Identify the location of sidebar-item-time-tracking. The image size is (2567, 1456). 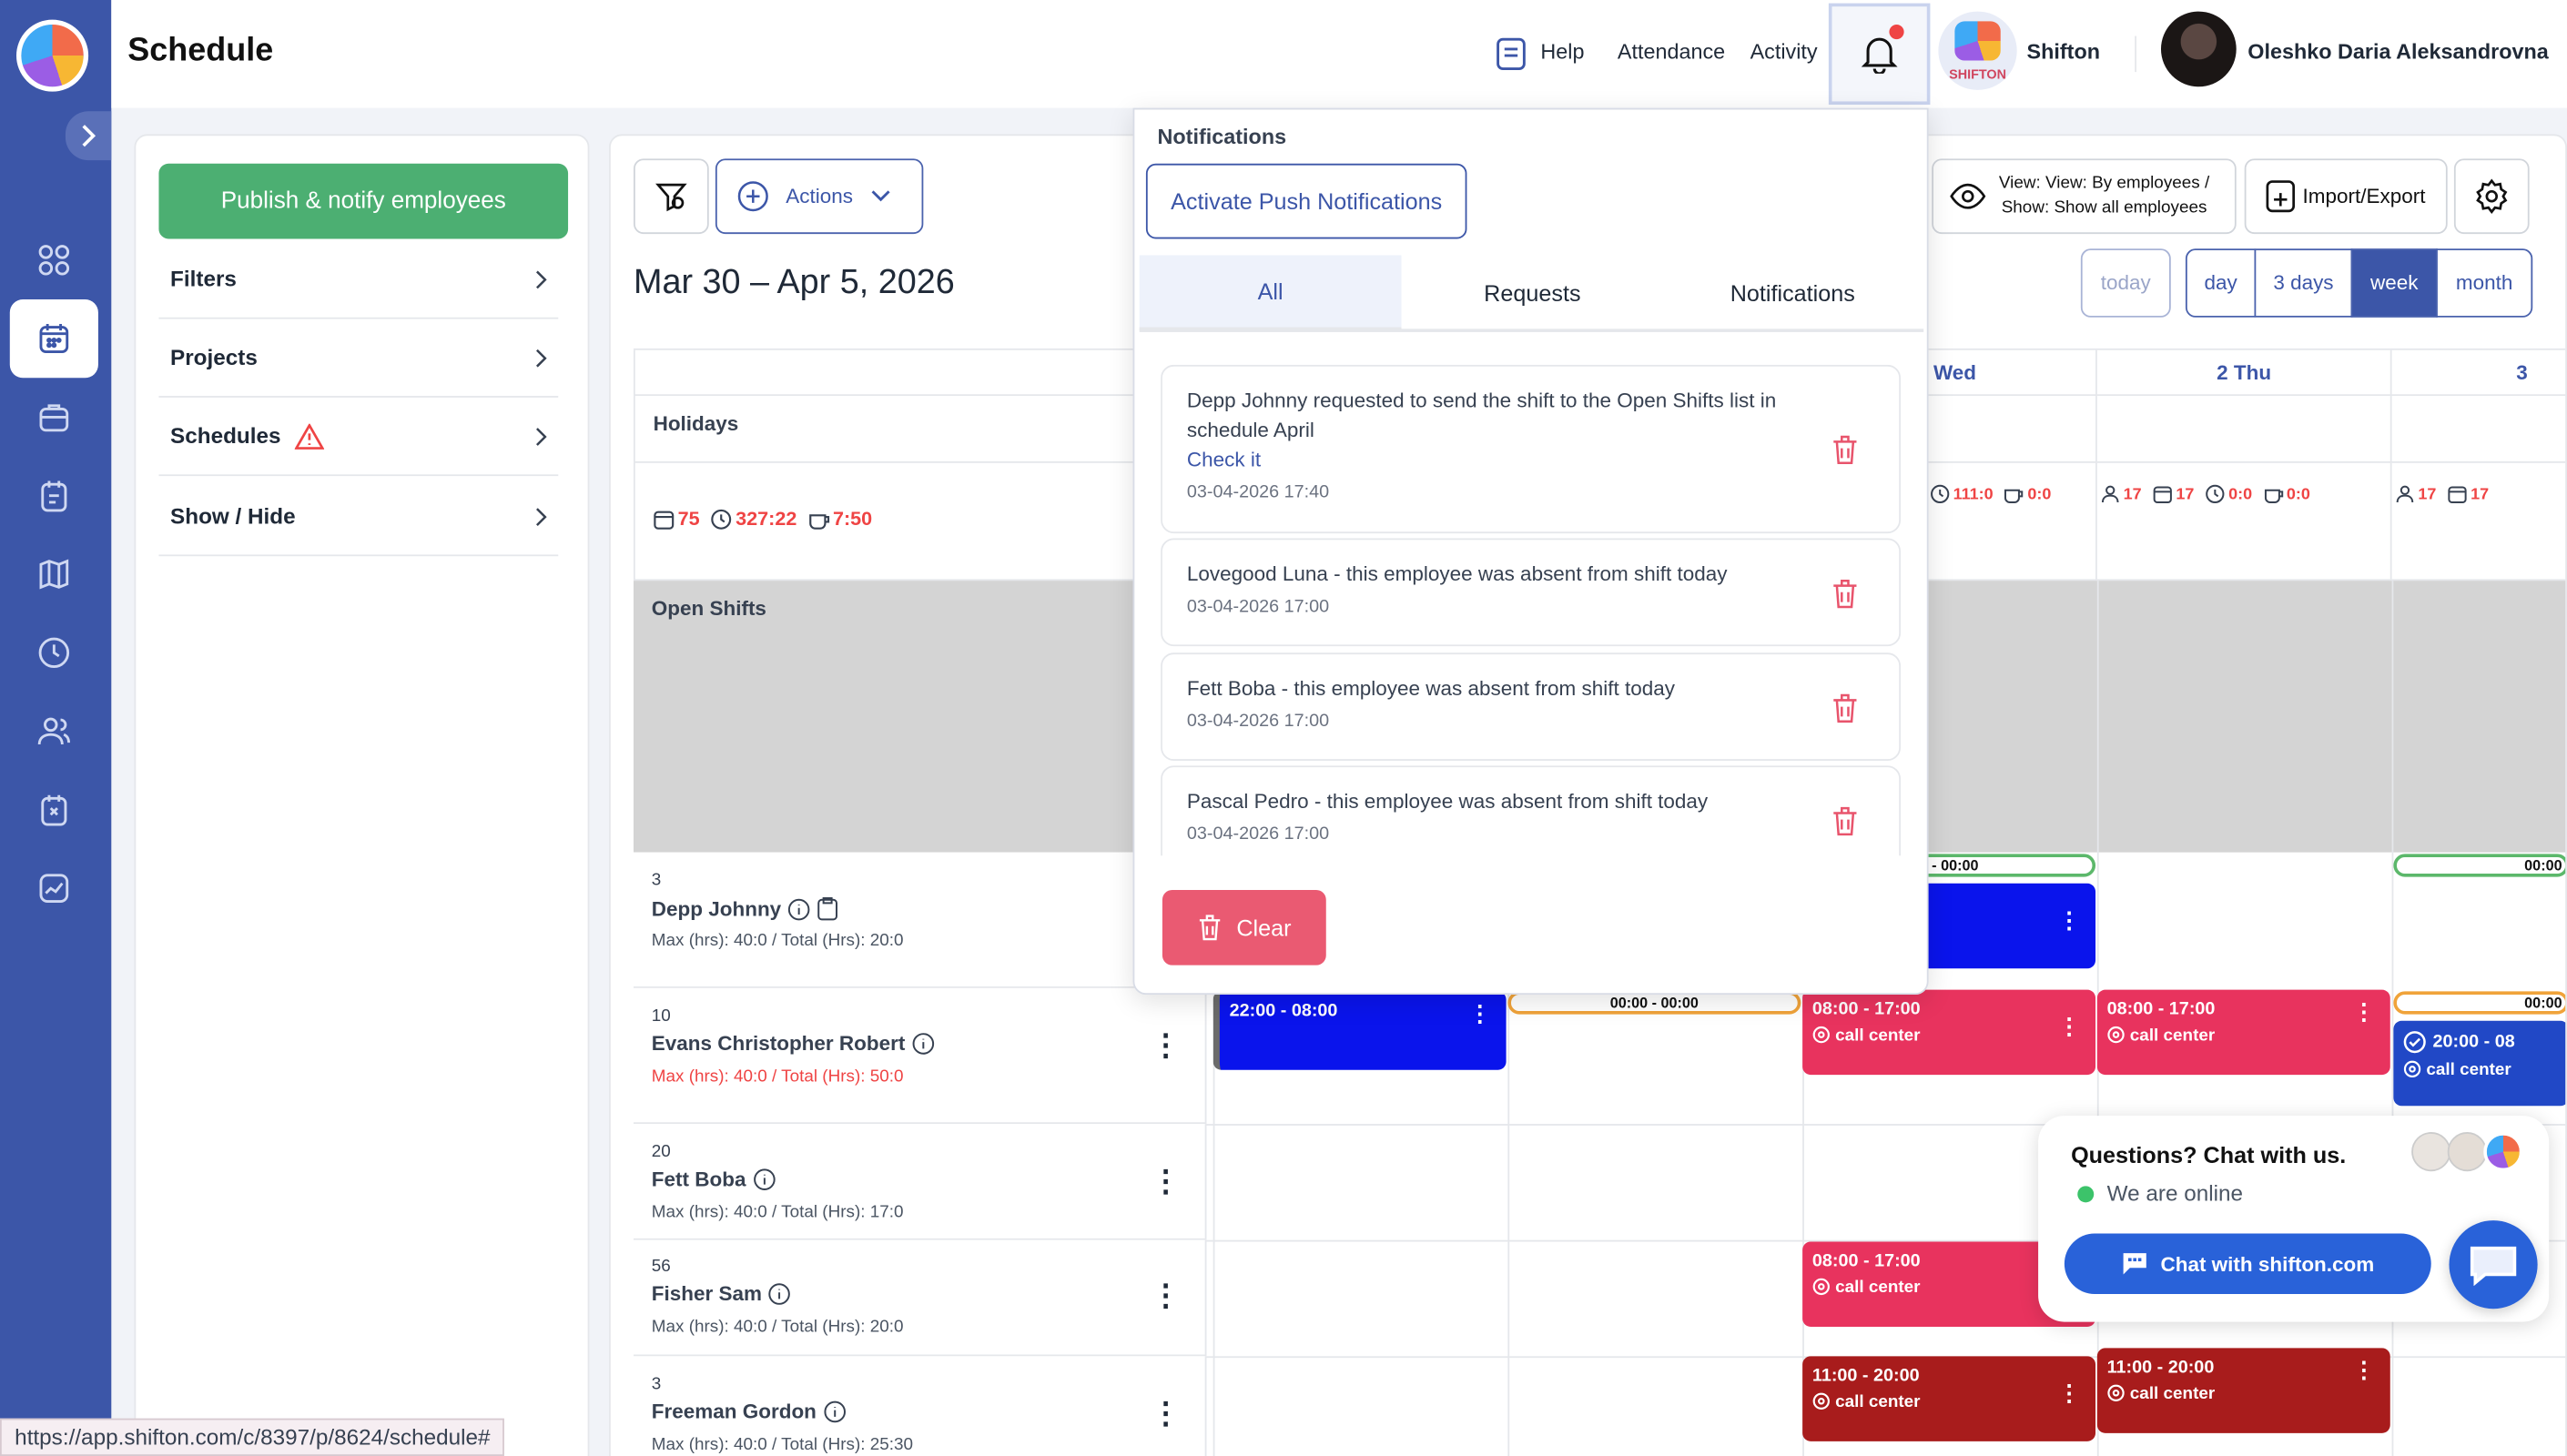
(54, 653).